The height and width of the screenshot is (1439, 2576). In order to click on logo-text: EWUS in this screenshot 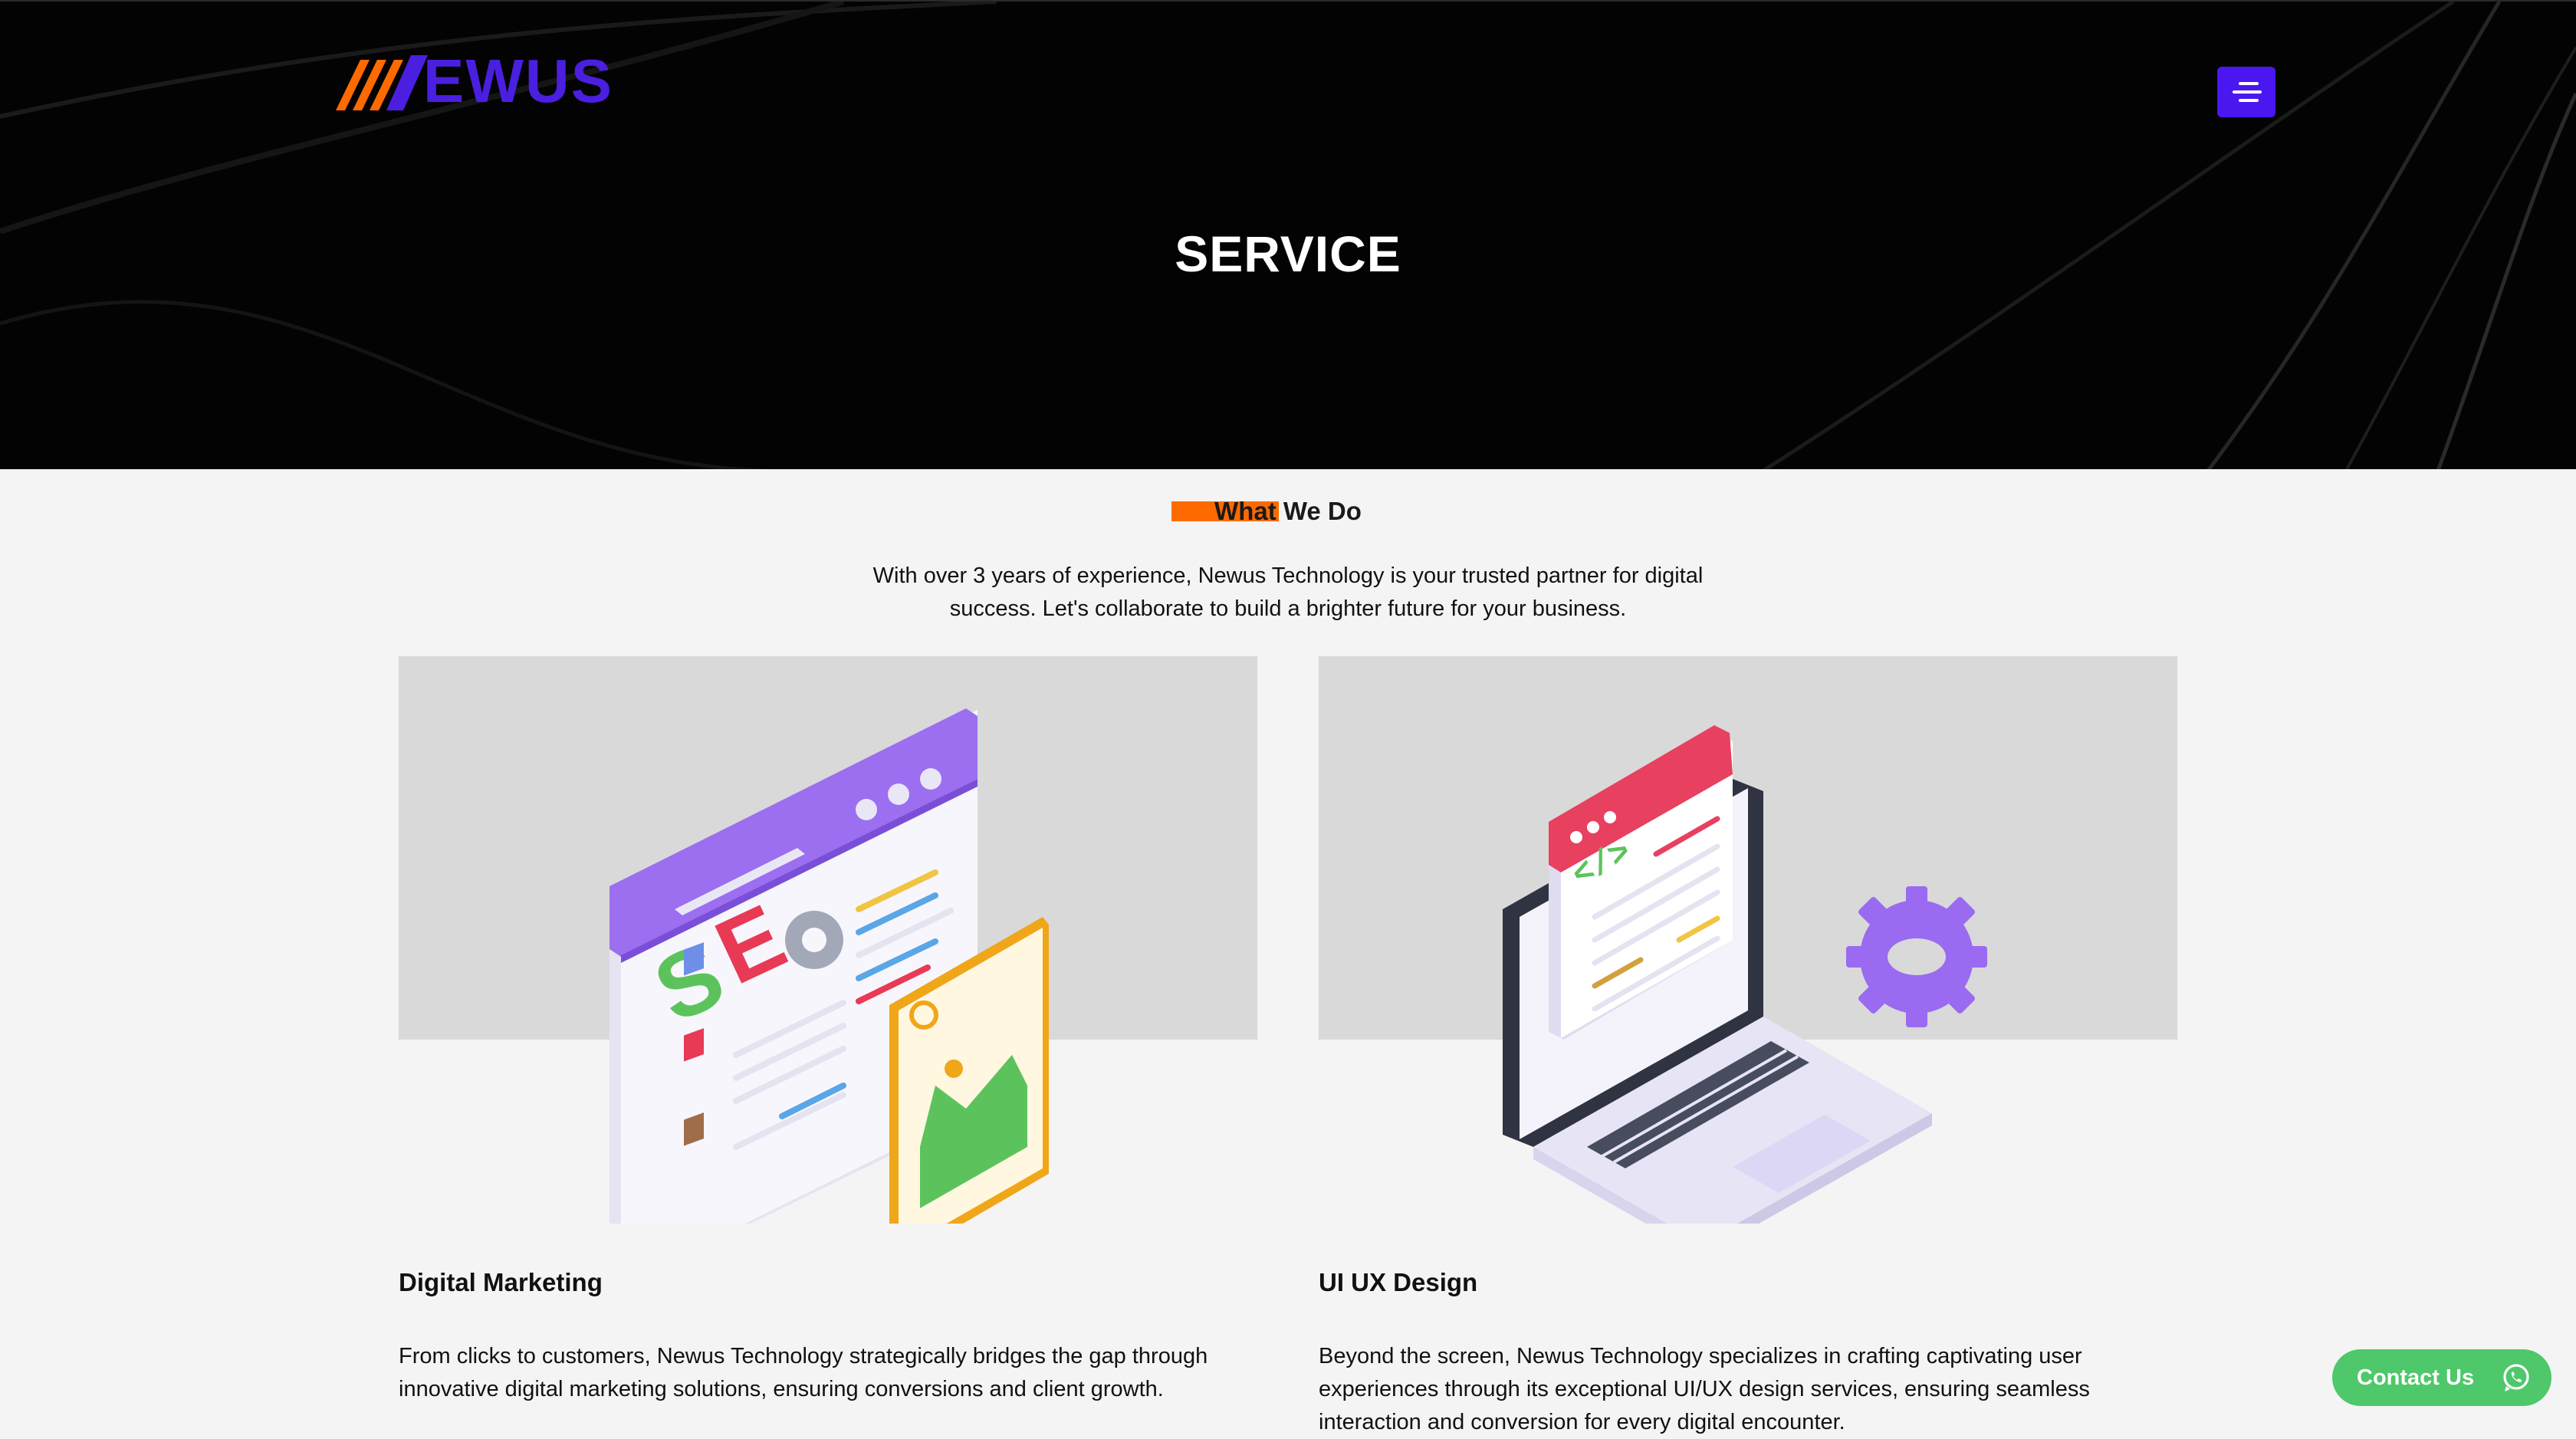, I will do `click(518, 81)`.